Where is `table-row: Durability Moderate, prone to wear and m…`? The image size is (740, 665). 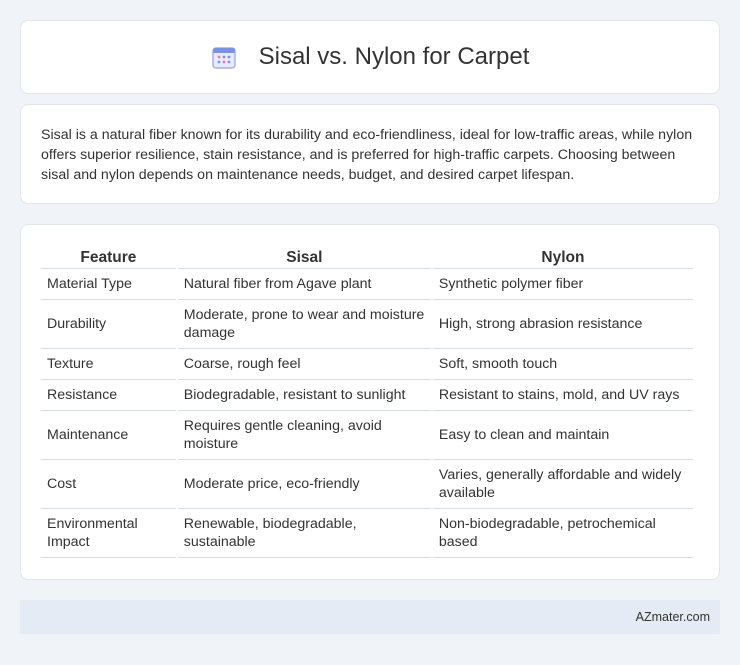
table-row: Durability Moderate, prone to wear and m… is located at coordinates (367, 324).